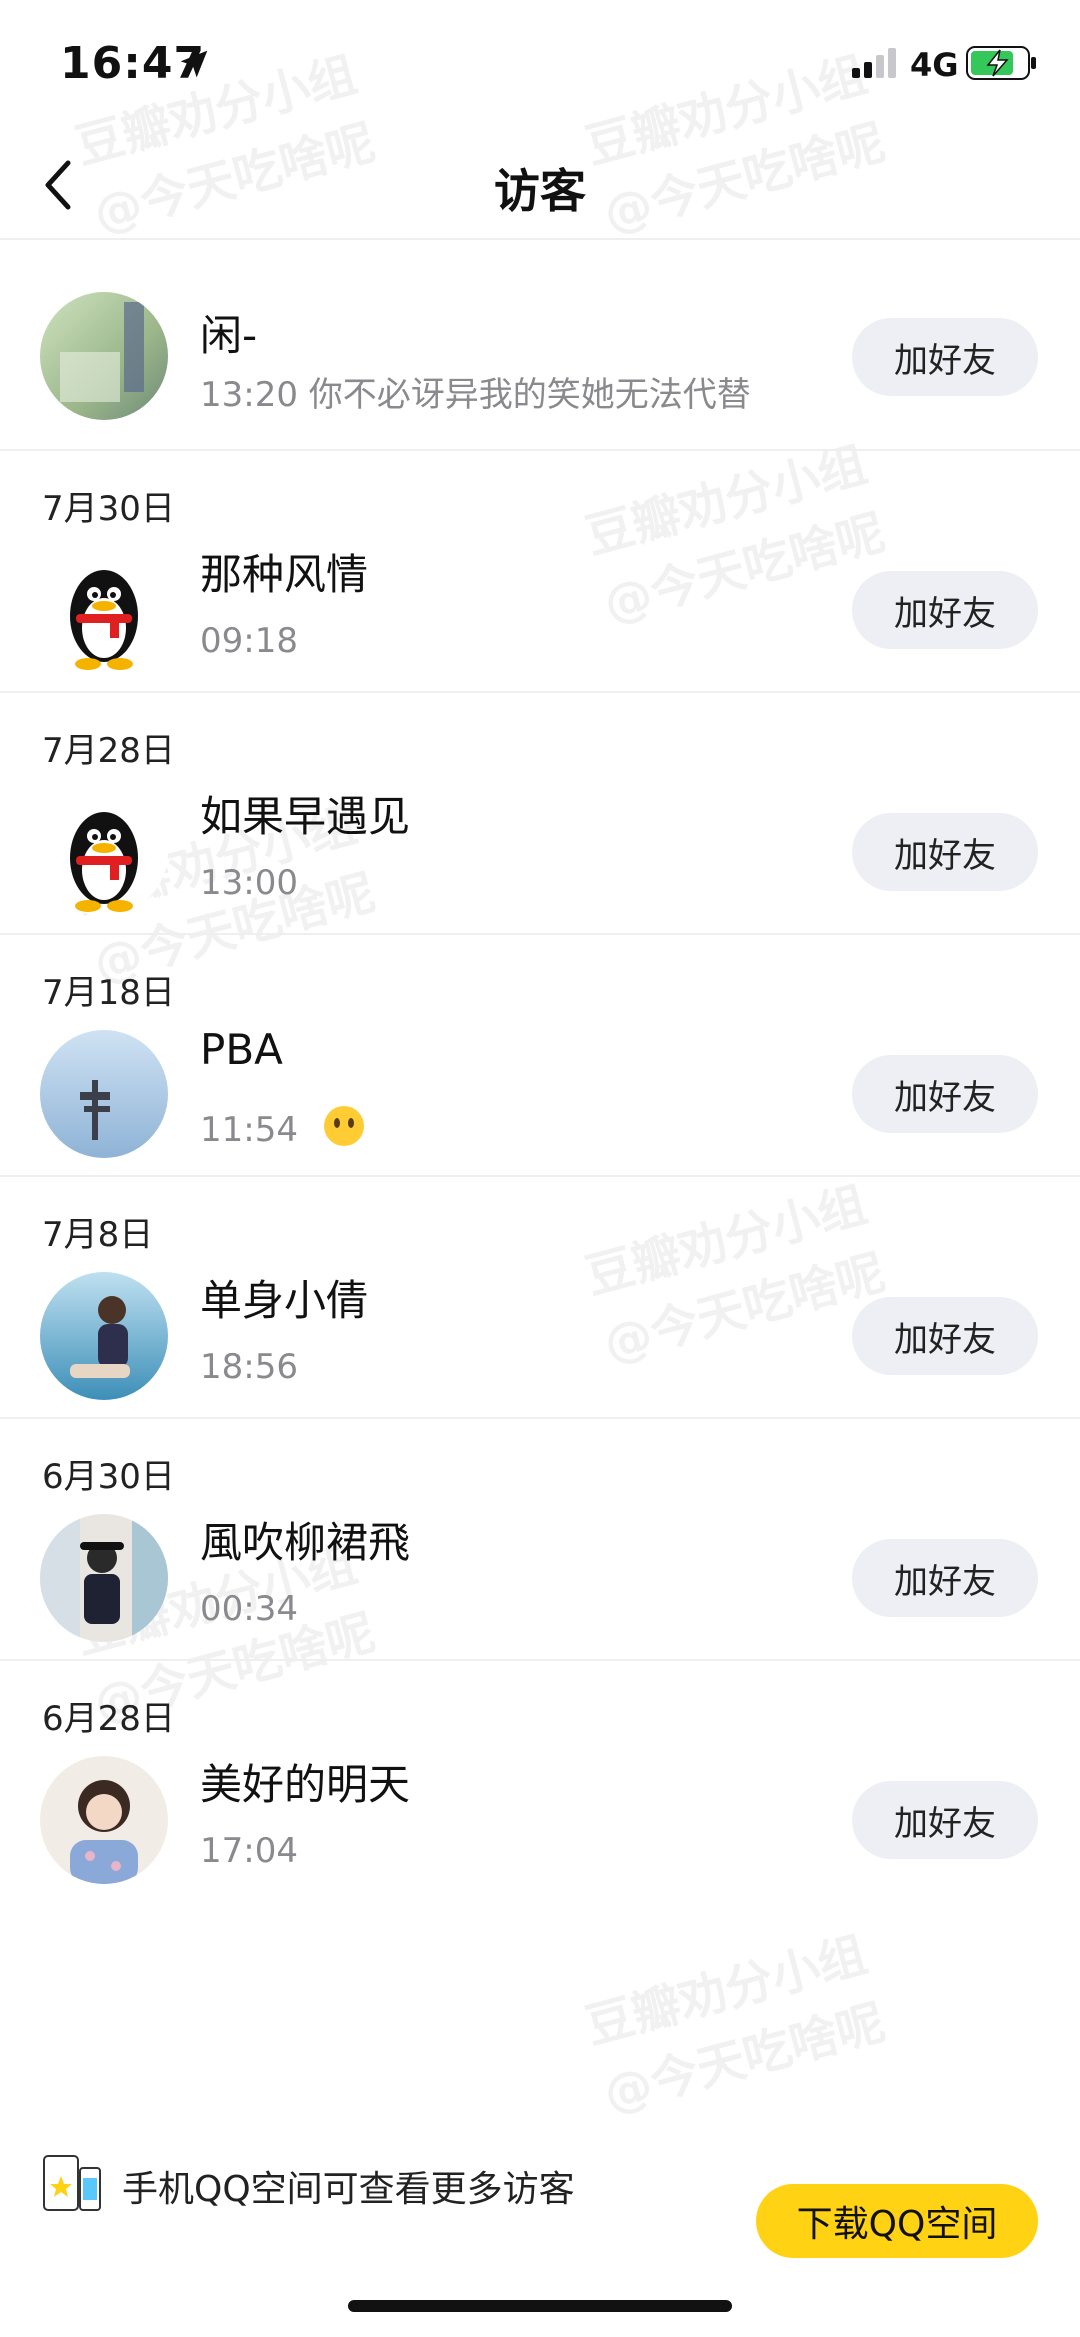 The image size is (1080, 2337). I want to click on visit-time: 00:34, so click(249, 1609).